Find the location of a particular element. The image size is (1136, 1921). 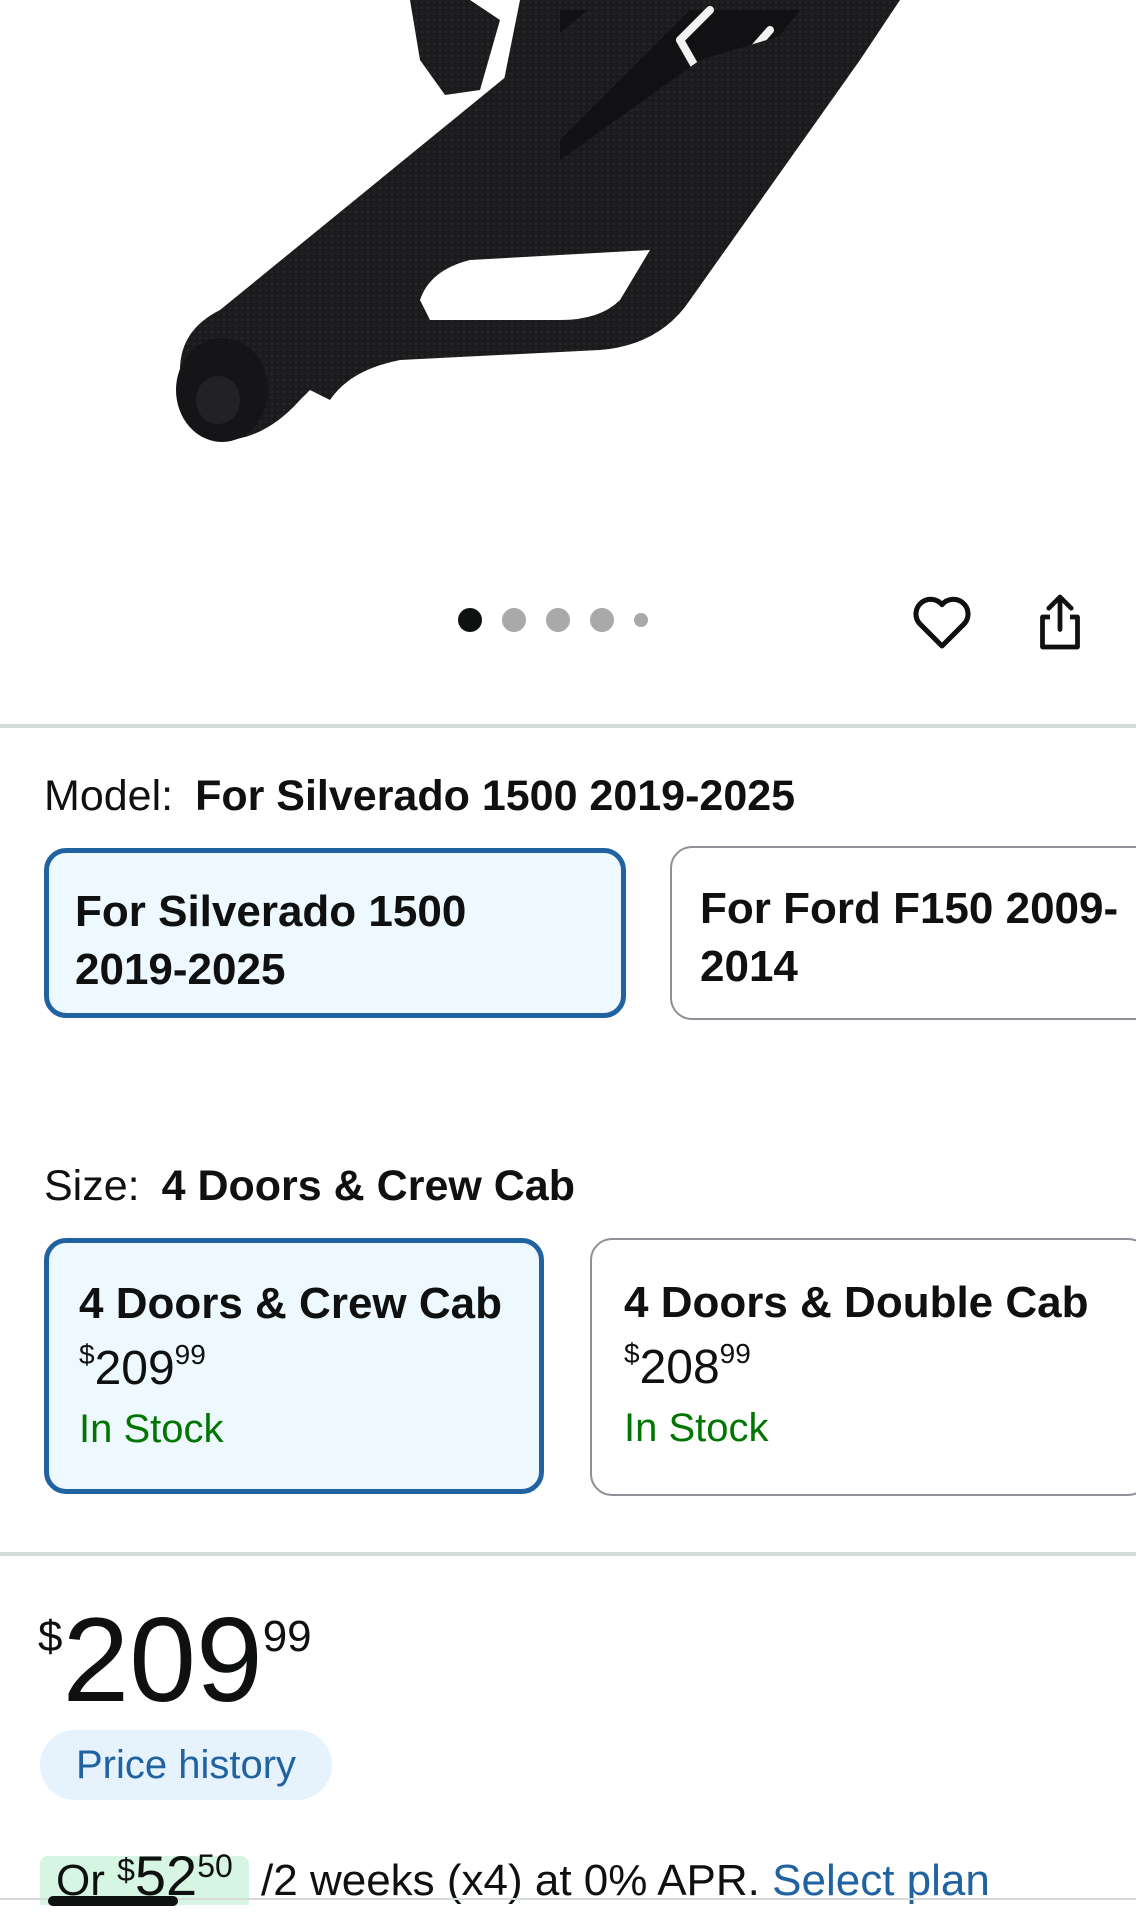

favorite-button is located at coordinates (942, 622).